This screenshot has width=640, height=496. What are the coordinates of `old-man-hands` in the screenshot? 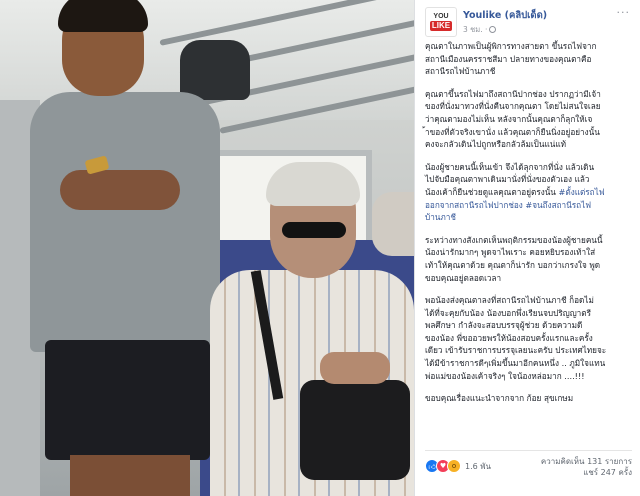 It's located at (355, 368).